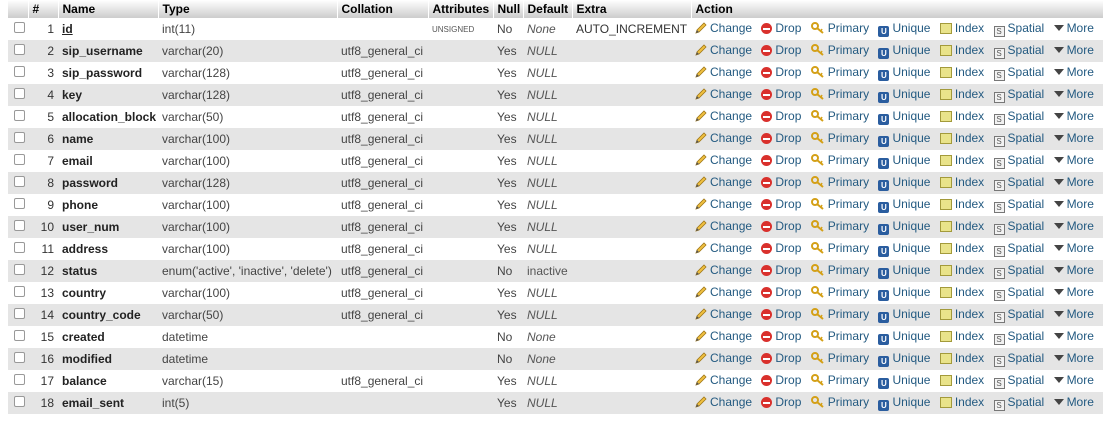 The image size is (1103, 421). I want to click on column-name: sip_password, so click(108, 73).